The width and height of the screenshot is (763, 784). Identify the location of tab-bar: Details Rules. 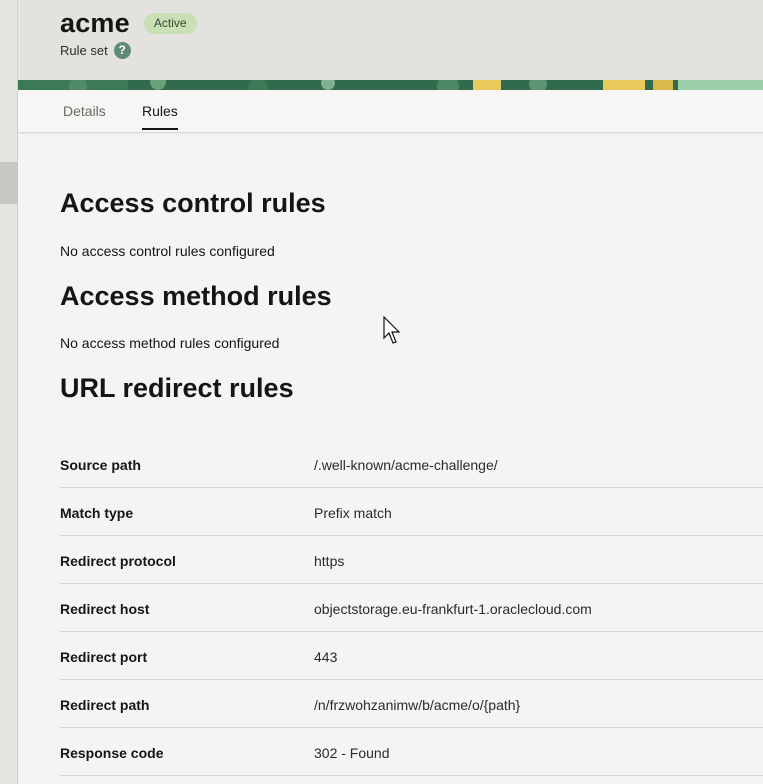
(390, 111).